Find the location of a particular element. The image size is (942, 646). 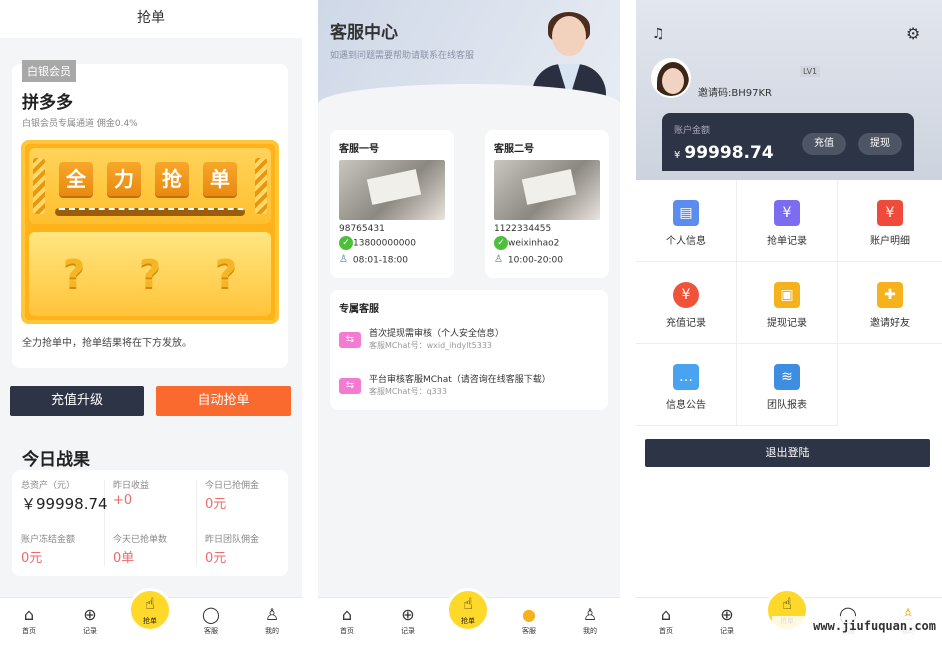

slot-char: 单 is located at coordinates (220, 179).